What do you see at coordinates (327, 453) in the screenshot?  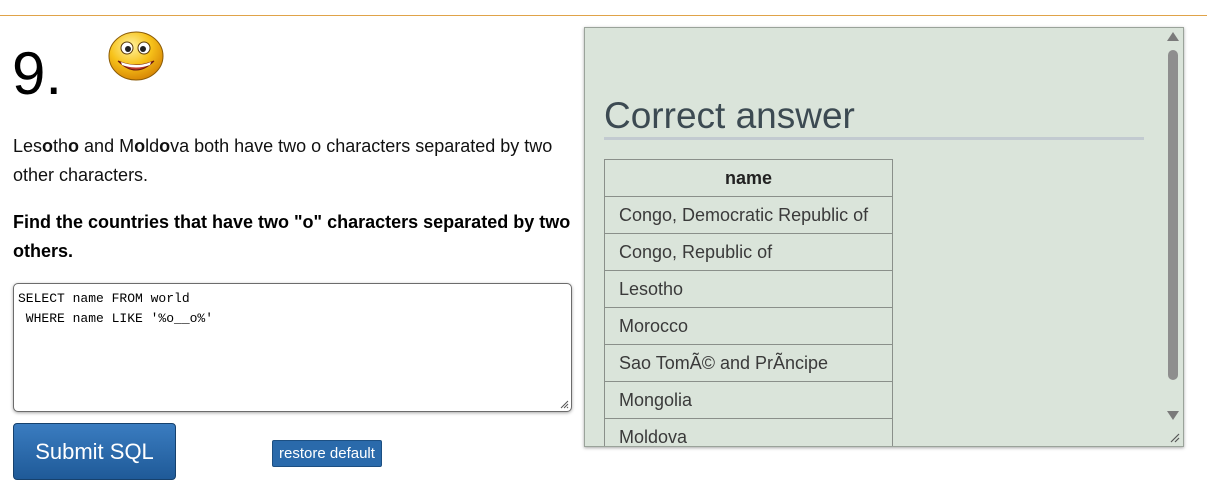 I see `restore-default-button: restore default` at bounding box center [327, 453].